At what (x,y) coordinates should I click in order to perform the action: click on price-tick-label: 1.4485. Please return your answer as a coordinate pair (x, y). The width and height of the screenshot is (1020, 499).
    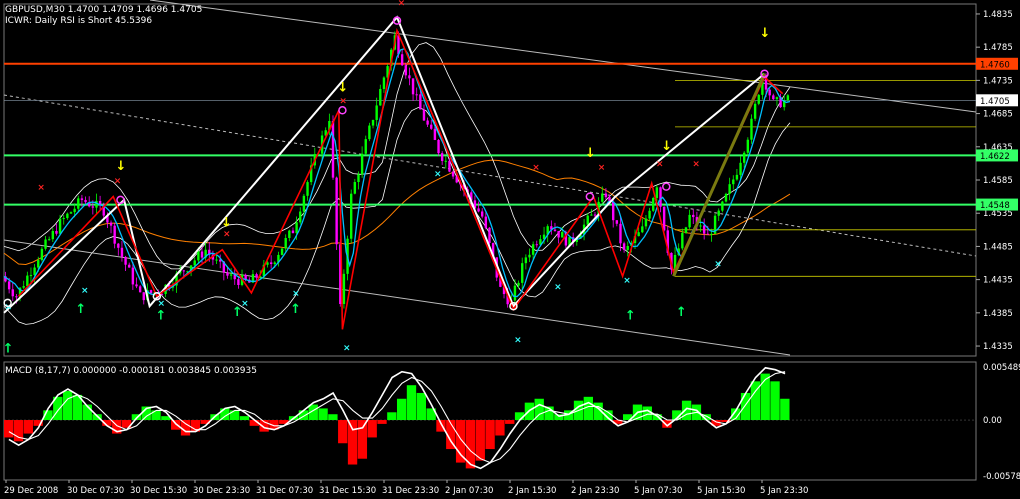
    Looking at the image, I should click on (998, 247).